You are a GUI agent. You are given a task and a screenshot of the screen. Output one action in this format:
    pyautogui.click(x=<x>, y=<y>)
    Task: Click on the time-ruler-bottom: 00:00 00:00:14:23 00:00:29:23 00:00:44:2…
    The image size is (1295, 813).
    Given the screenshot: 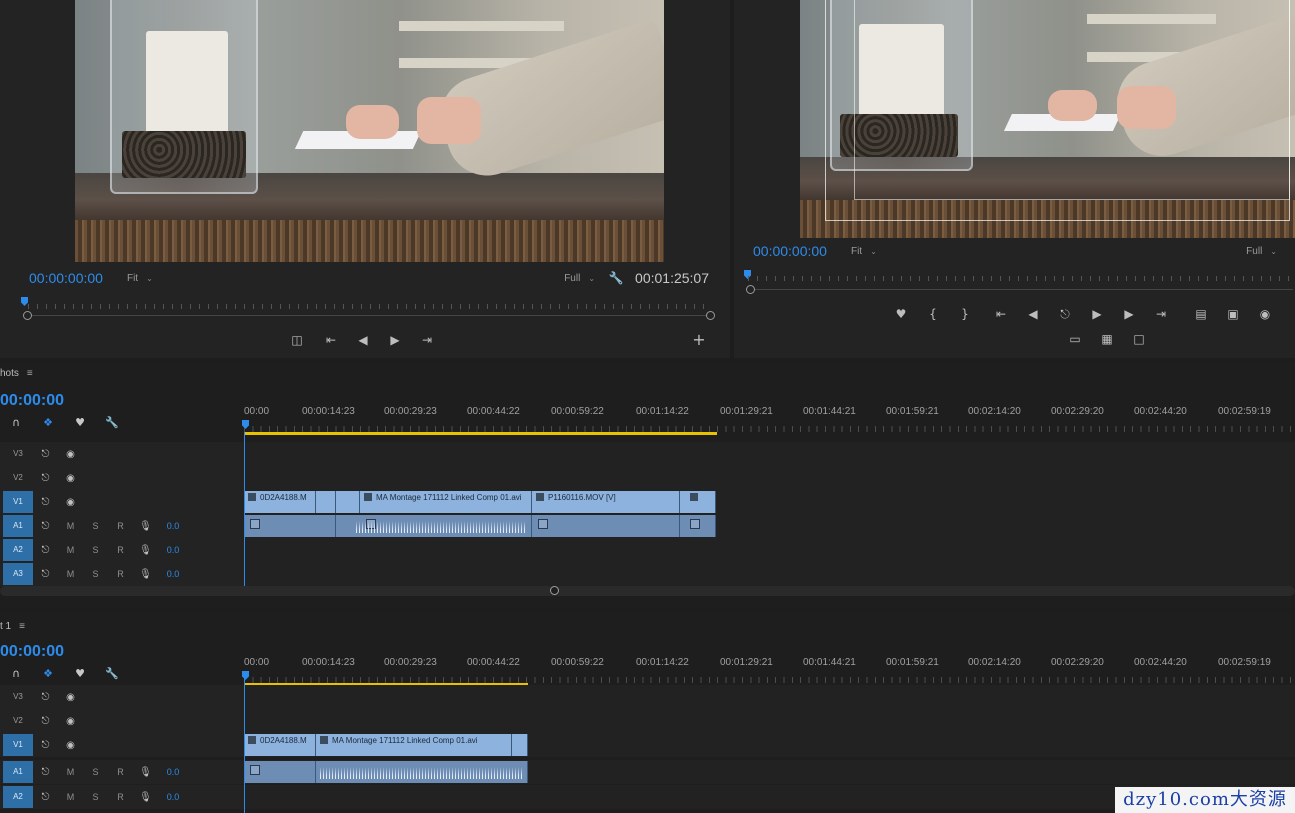 What is the action you would take?
    pyautogui.click(x=768, y=670)
    